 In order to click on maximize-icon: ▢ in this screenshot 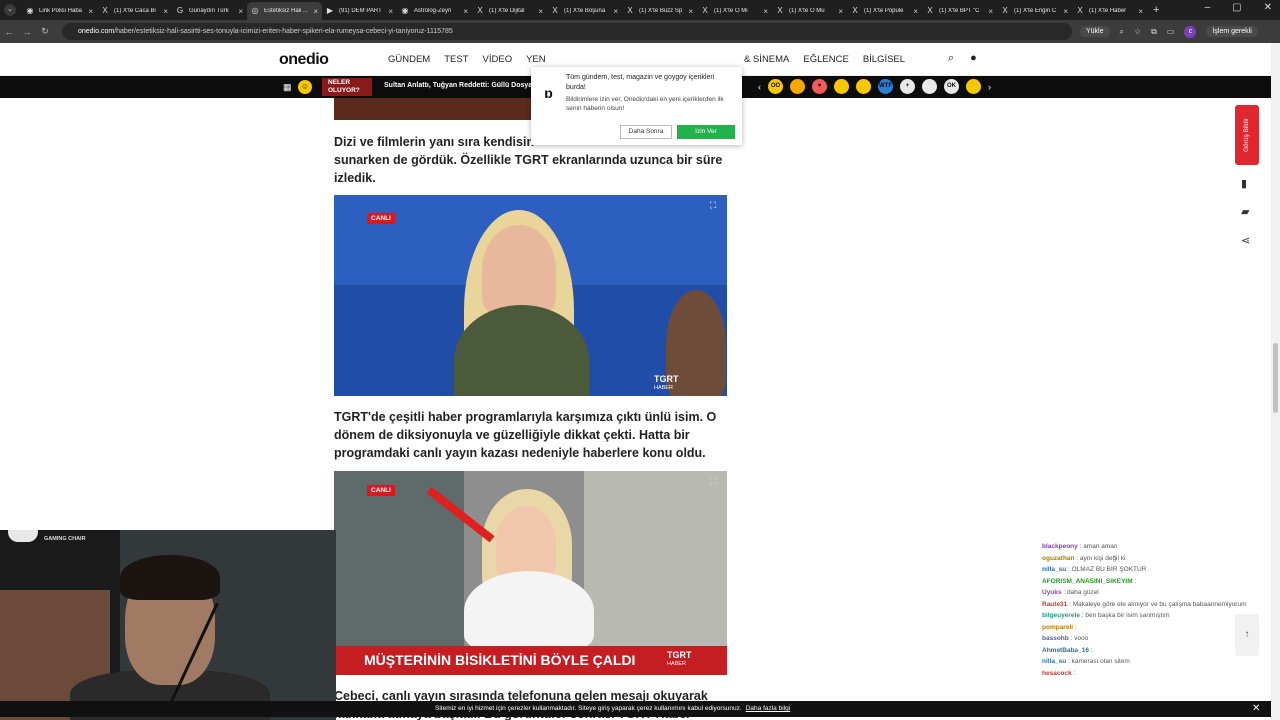, I will do `click(1236, 7)`.